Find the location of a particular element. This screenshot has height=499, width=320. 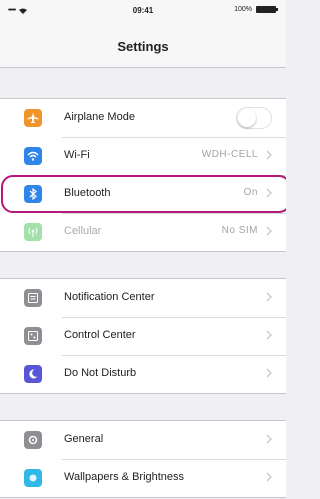

group-general: General Wallpapers & Brightness is located at coordinates (143, 459).